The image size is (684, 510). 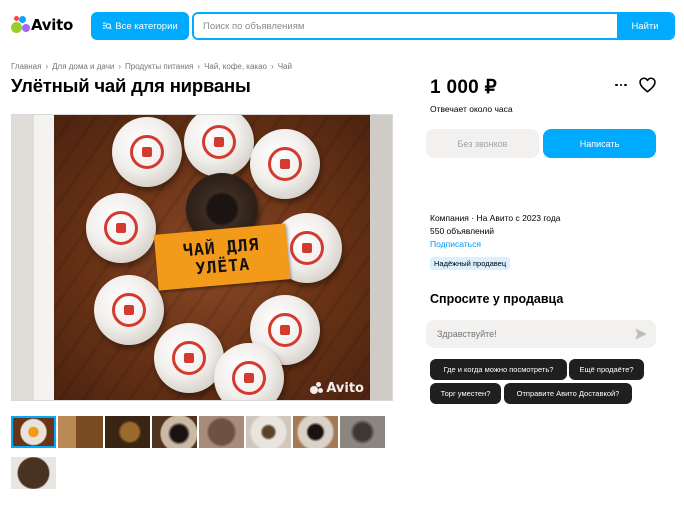 What do you see at coordinates (52, 25) in the screenshot?
I see `logo-text: Avito` at bounding box center [52, 25].